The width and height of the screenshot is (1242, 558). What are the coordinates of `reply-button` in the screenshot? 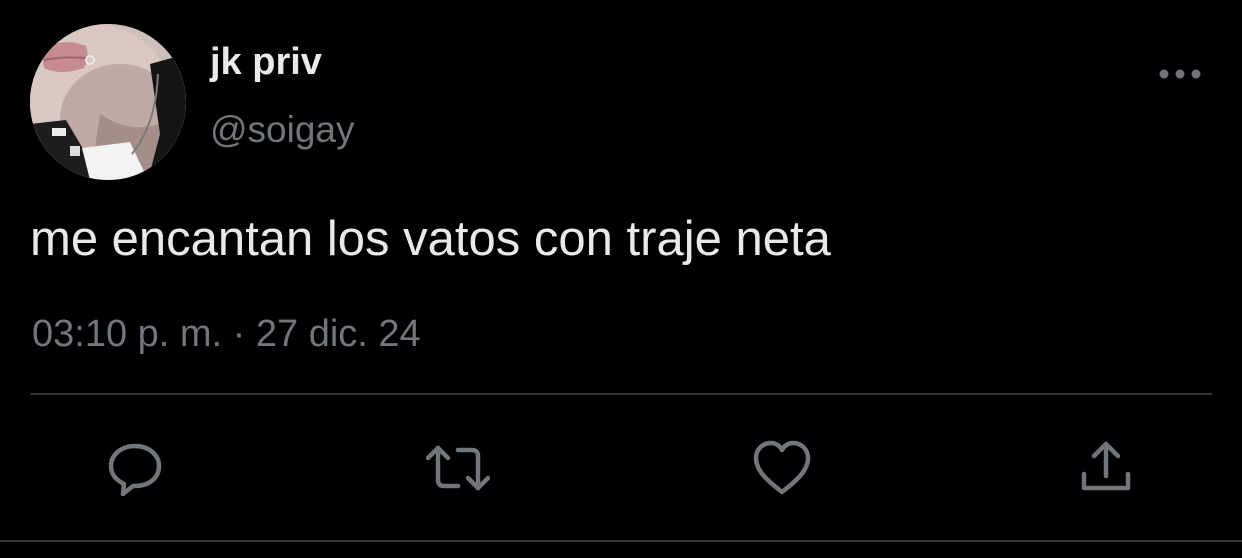 It's located at (135, 468).